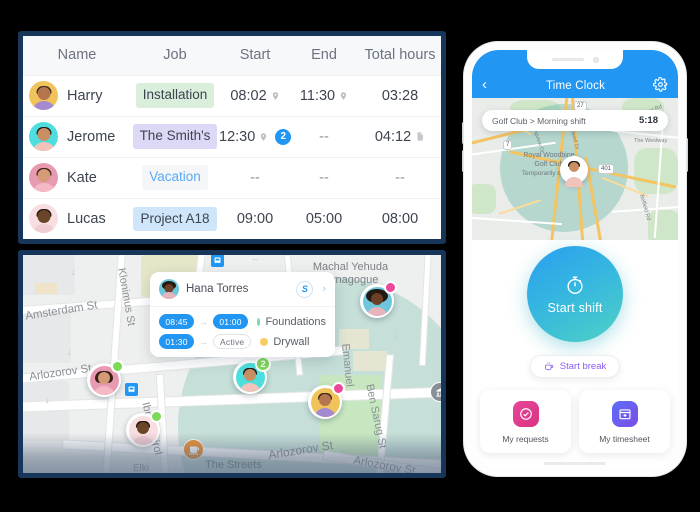 The image size is (700, 512). Describe the element at coordinates (217, 289) in the screenshot. I see `tooltip-person-name: Hana Torres` at that location.